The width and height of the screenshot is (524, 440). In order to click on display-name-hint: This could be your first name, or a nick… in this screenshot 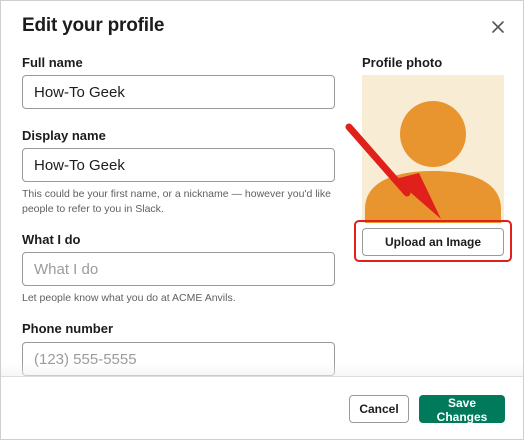, I will do `click(176, 201)`.